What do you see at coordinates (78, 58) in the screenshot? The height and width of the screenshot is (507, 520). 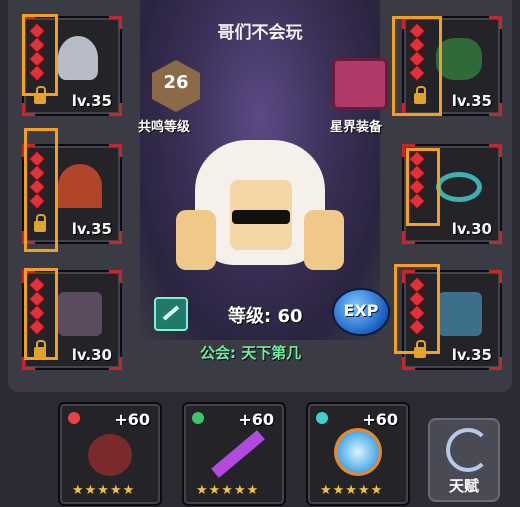 I see `helmet-icon` at bounding box center [78, 58].